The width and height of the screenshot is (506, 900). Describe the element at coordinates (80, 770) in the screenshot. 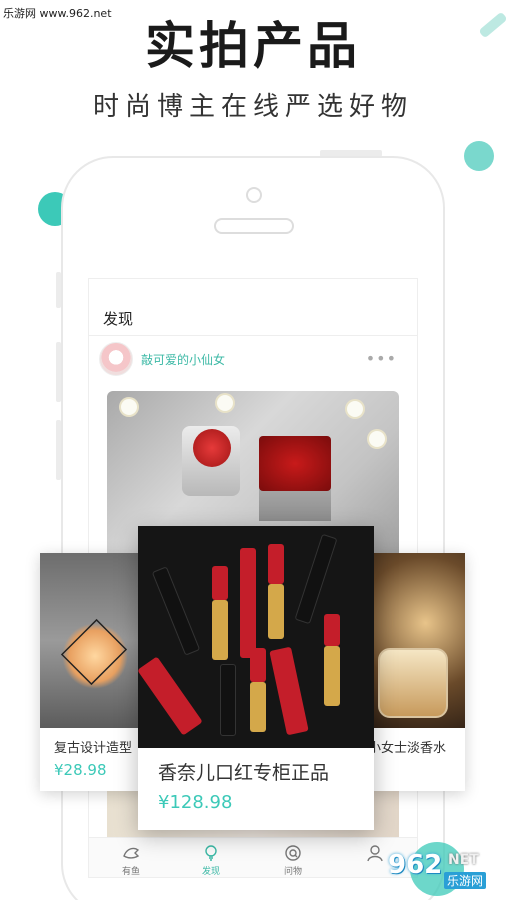

I see `product-price: ¥28.98` at that location.